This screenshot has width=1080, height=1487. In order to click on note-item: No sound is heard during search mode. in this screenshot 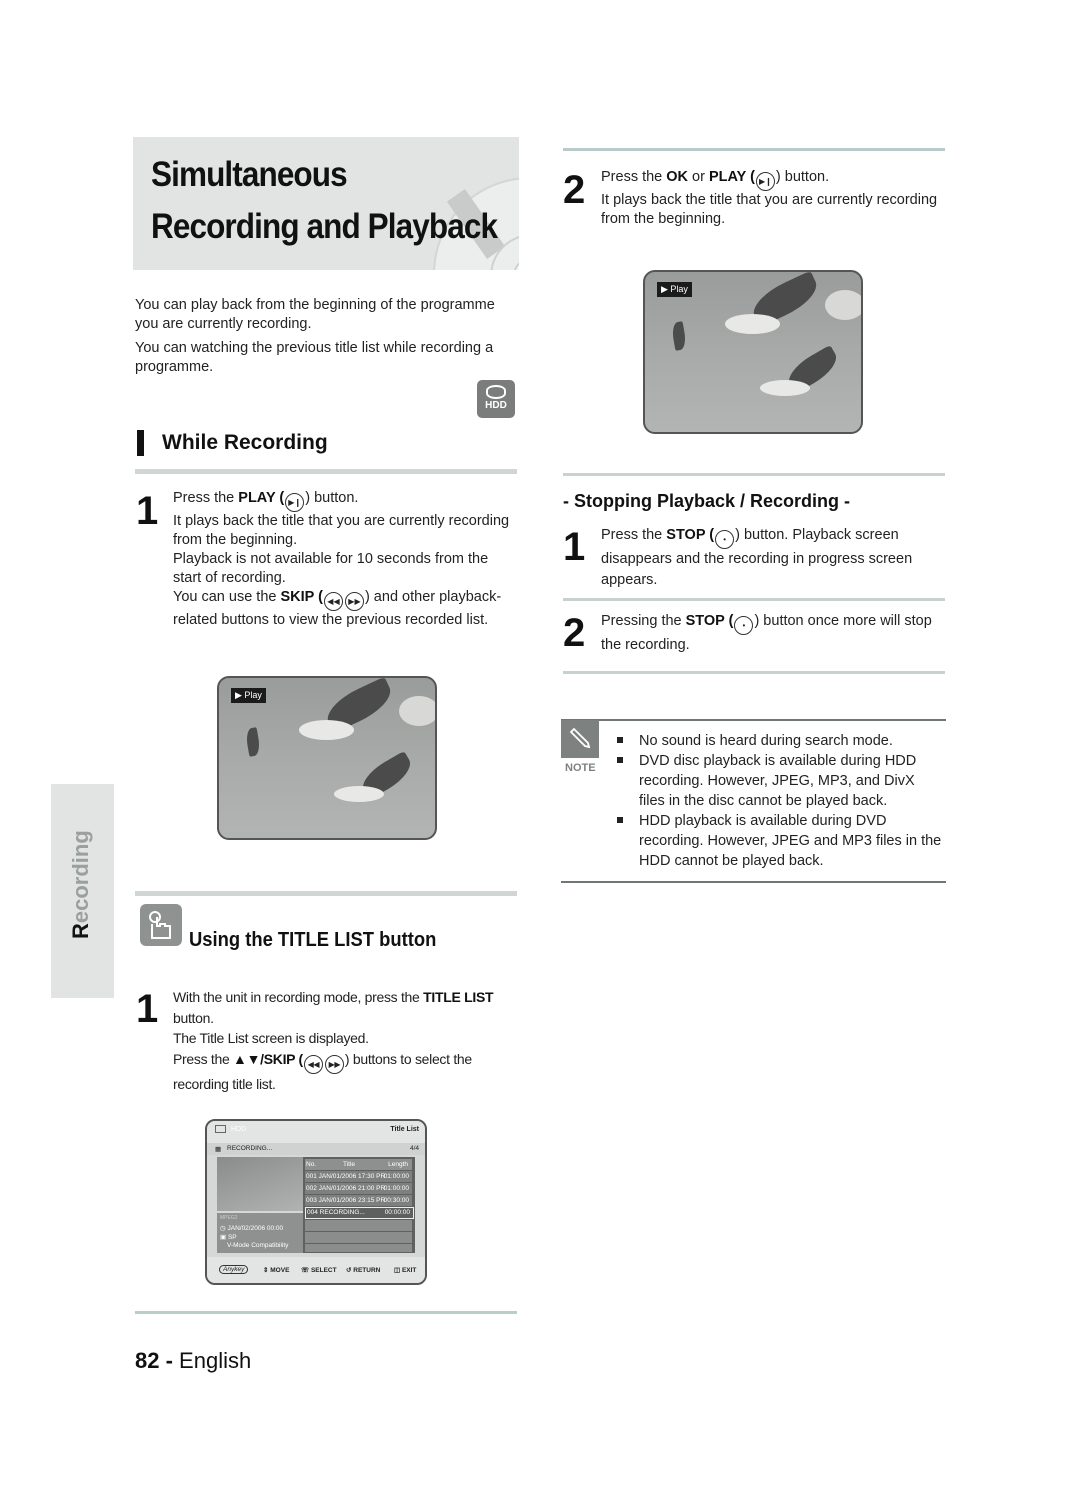, I will do `click(779, 741)`.